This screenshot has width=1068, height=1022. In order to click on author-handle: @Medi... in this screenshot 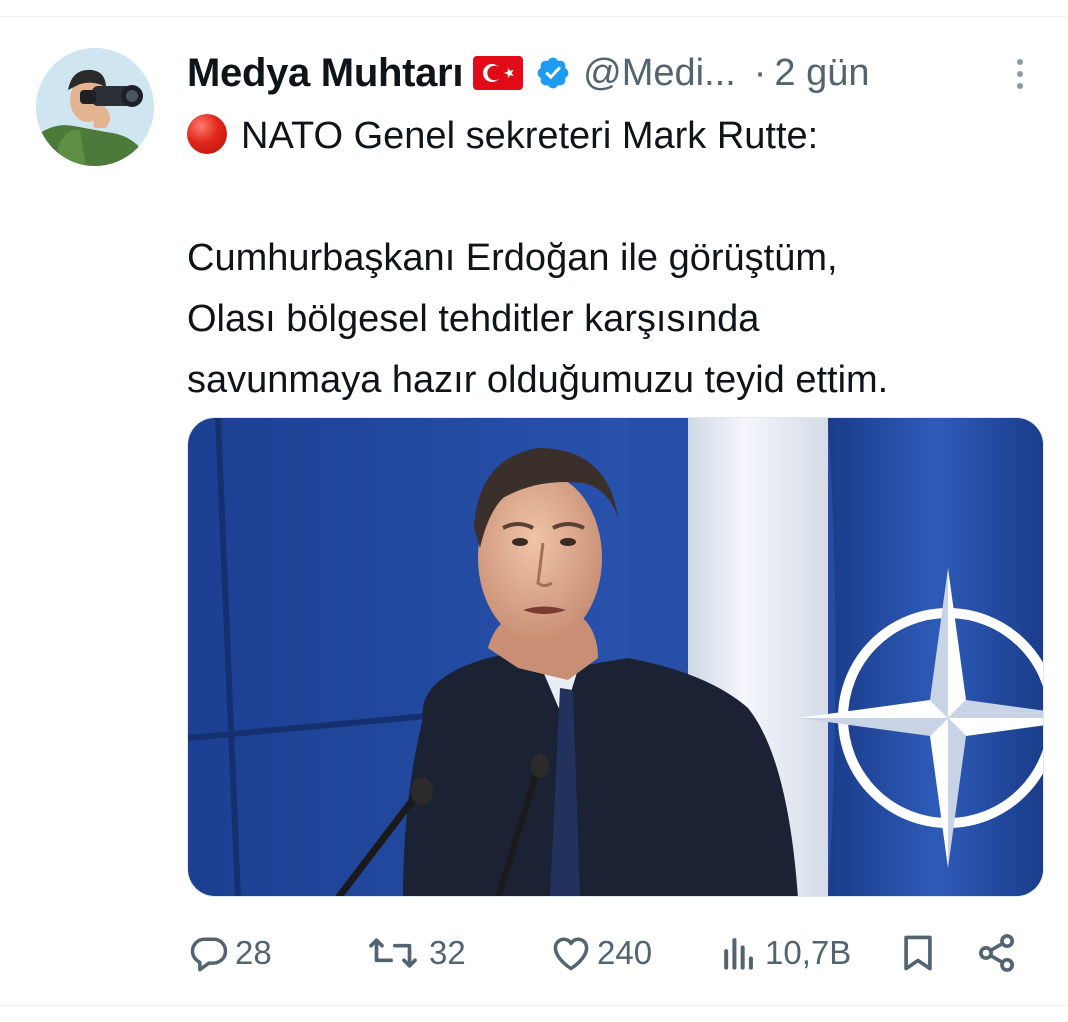, I will do `click(659, 73)`.